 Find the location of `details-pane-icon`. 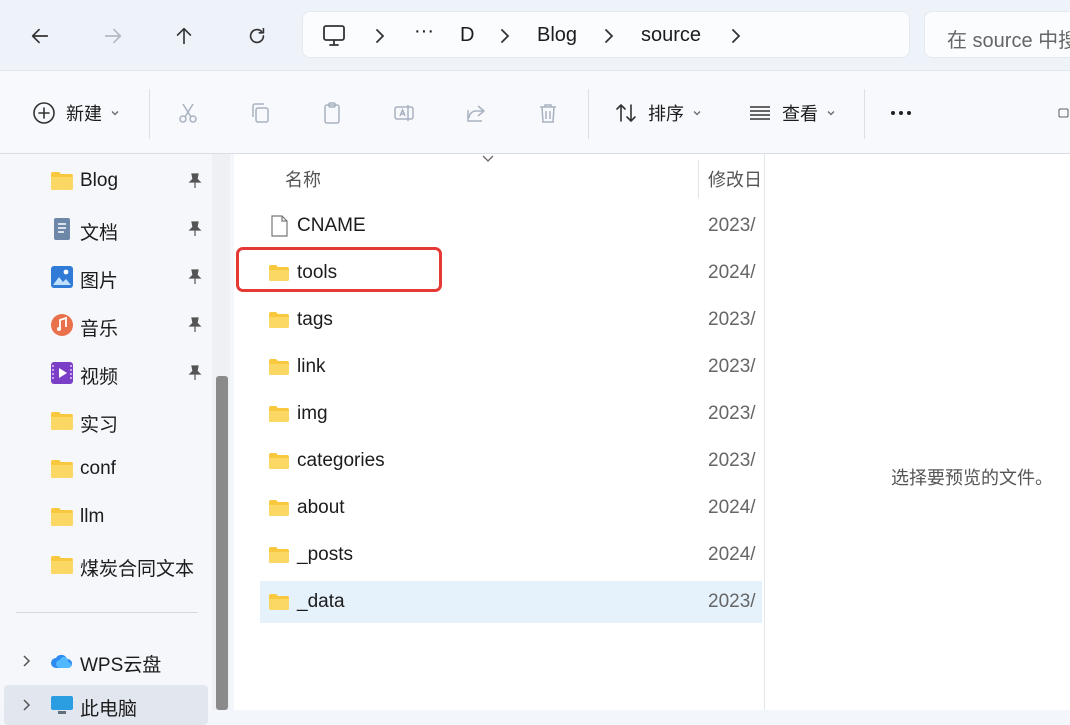

details-pane-icon is located at coordinates (1063, 113).